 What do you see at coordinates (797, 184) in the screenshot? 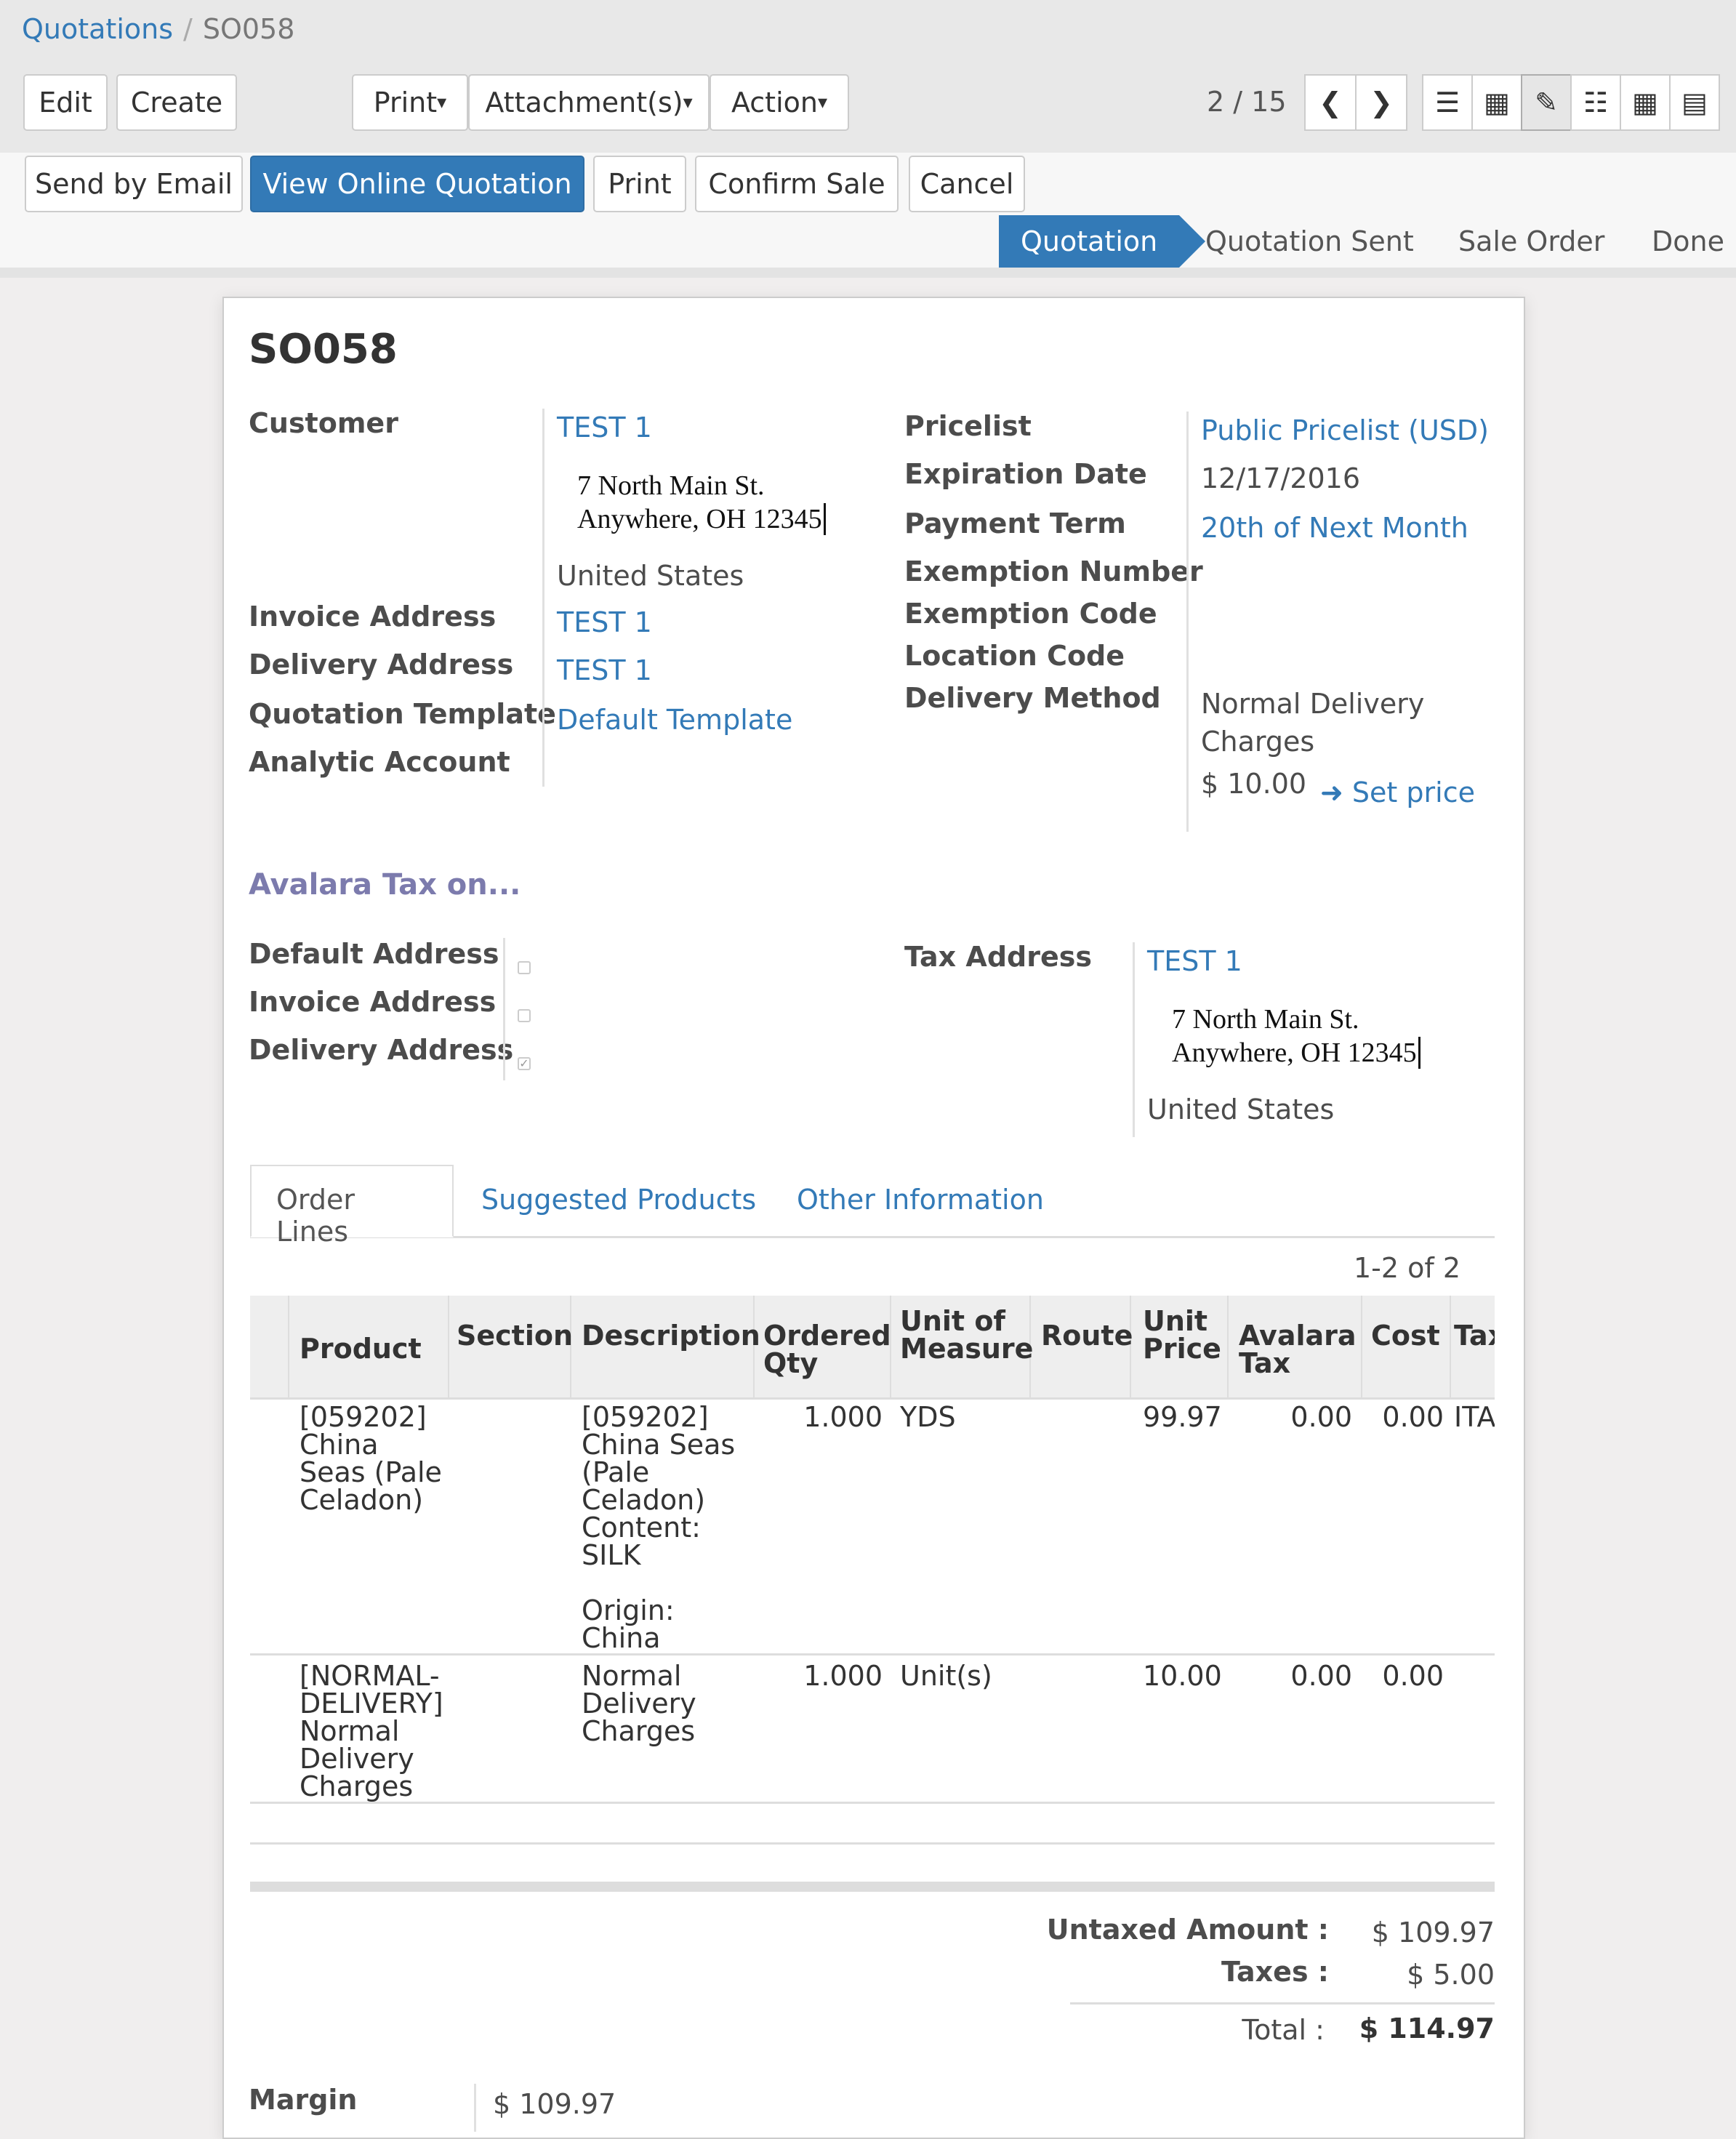
I see `confirm-sale-button: Confirm Sale` at bounding box center [797, 184].